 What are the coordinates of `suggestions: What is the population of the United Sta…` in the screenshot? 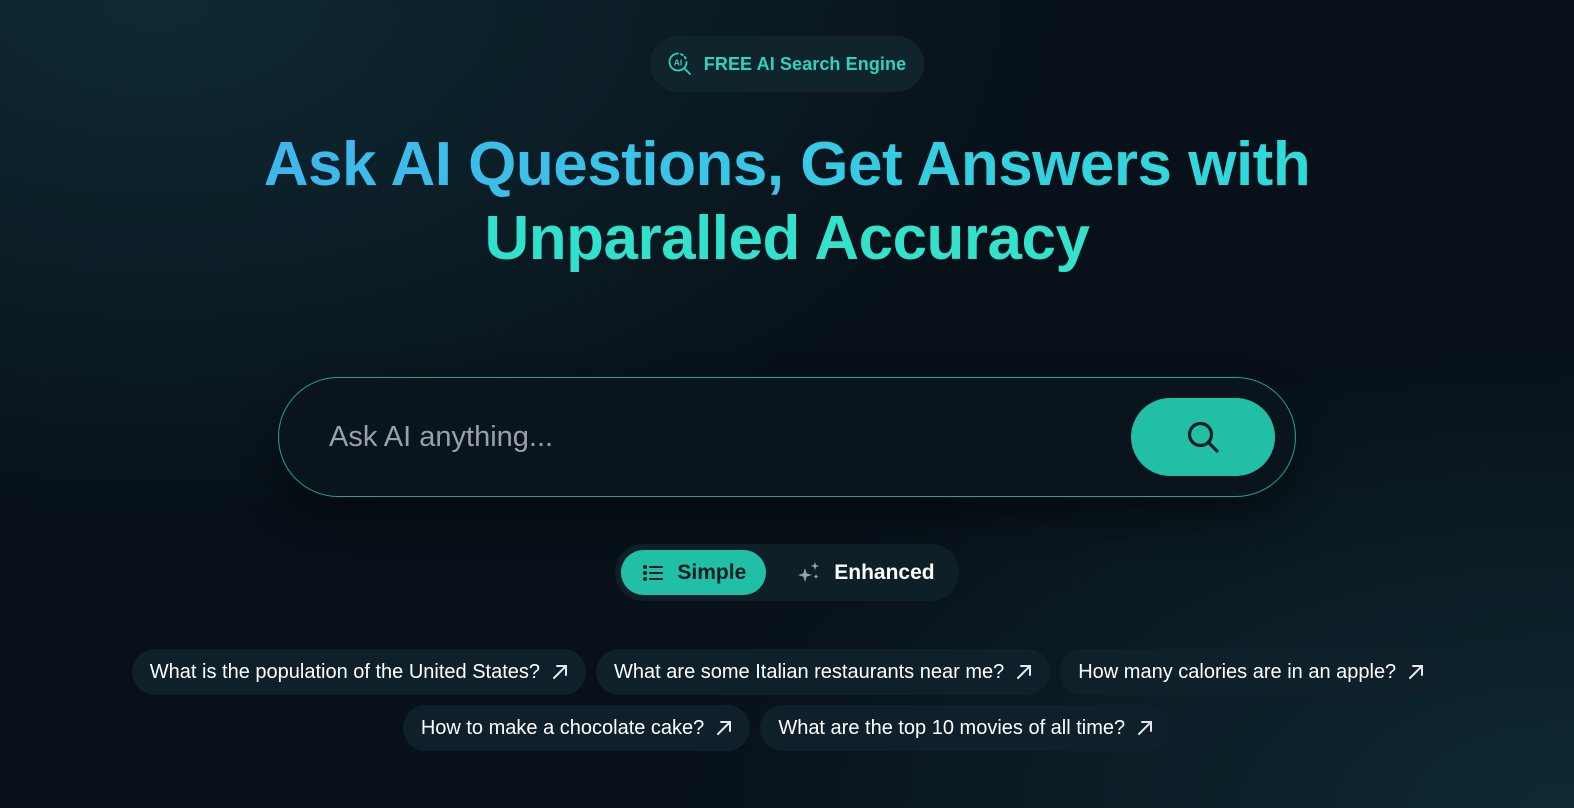 It's located at (787, 700).